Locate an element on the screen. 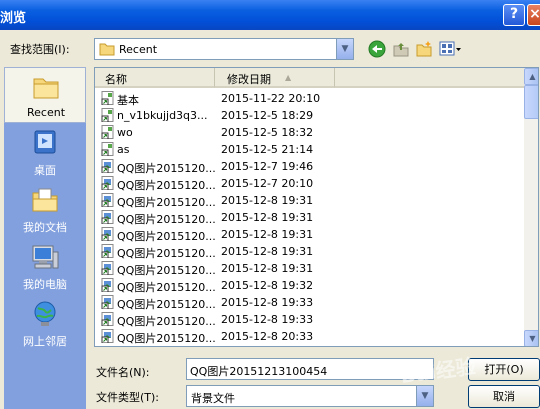 The image size is (540, 409). file-name: as is located at coordinates (123, 149).